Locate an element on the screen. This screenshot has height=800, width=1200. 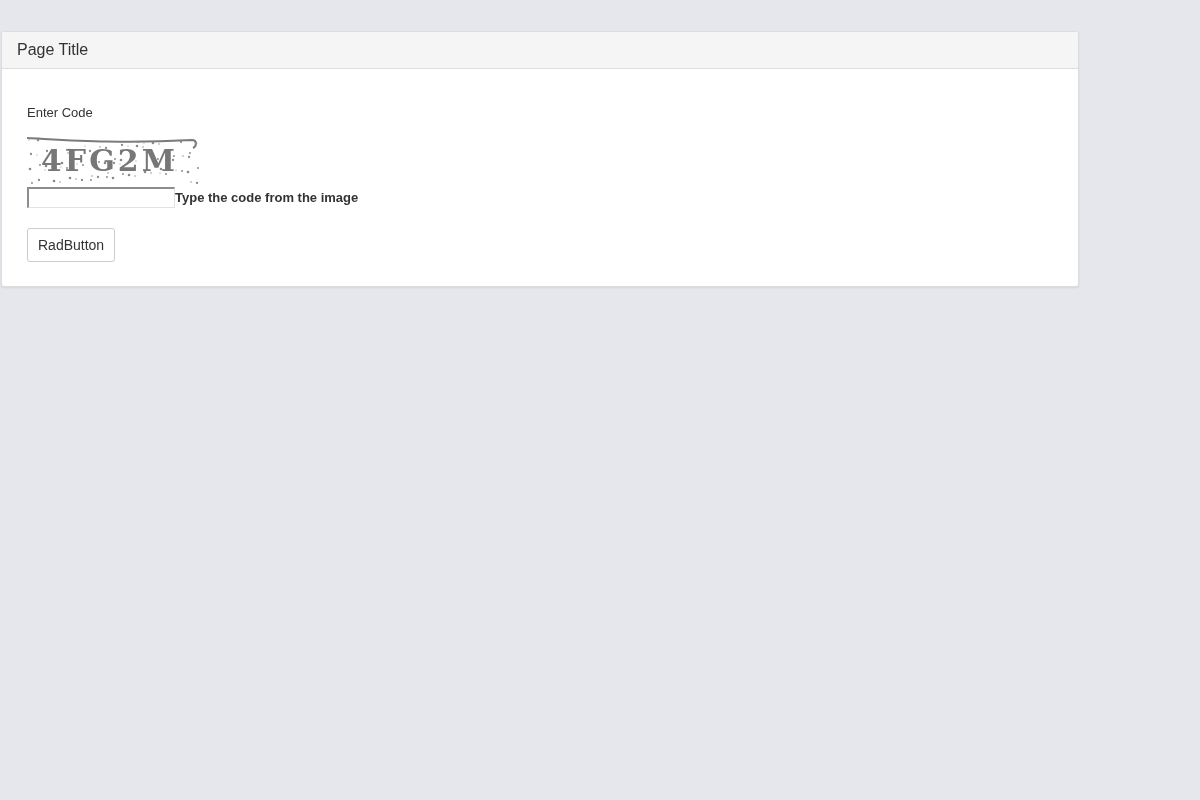
captcha-image: 4FG2M is located at coordinates (117, 161).